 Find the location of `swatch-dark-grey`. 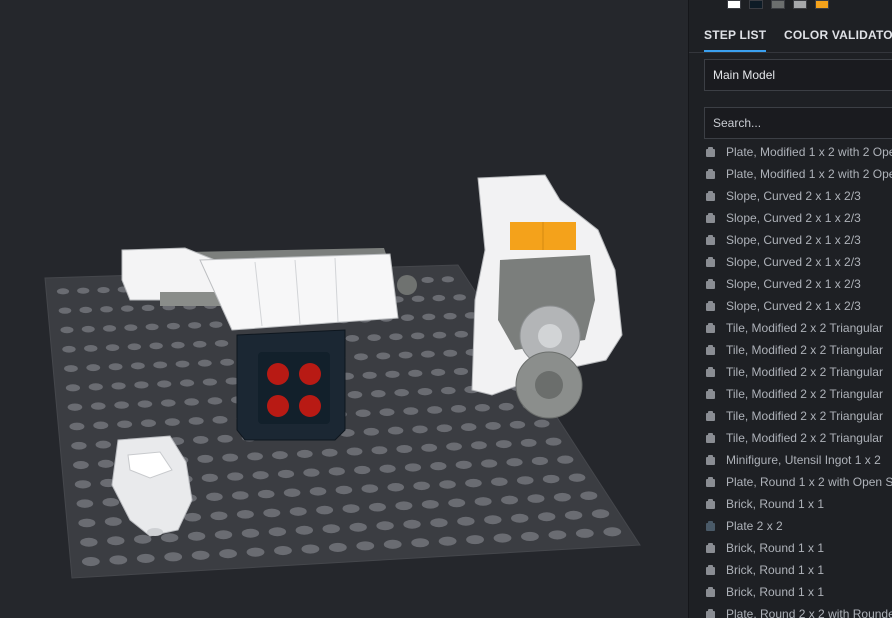

swatch-dark-grey is located at coordinates (778, 4).